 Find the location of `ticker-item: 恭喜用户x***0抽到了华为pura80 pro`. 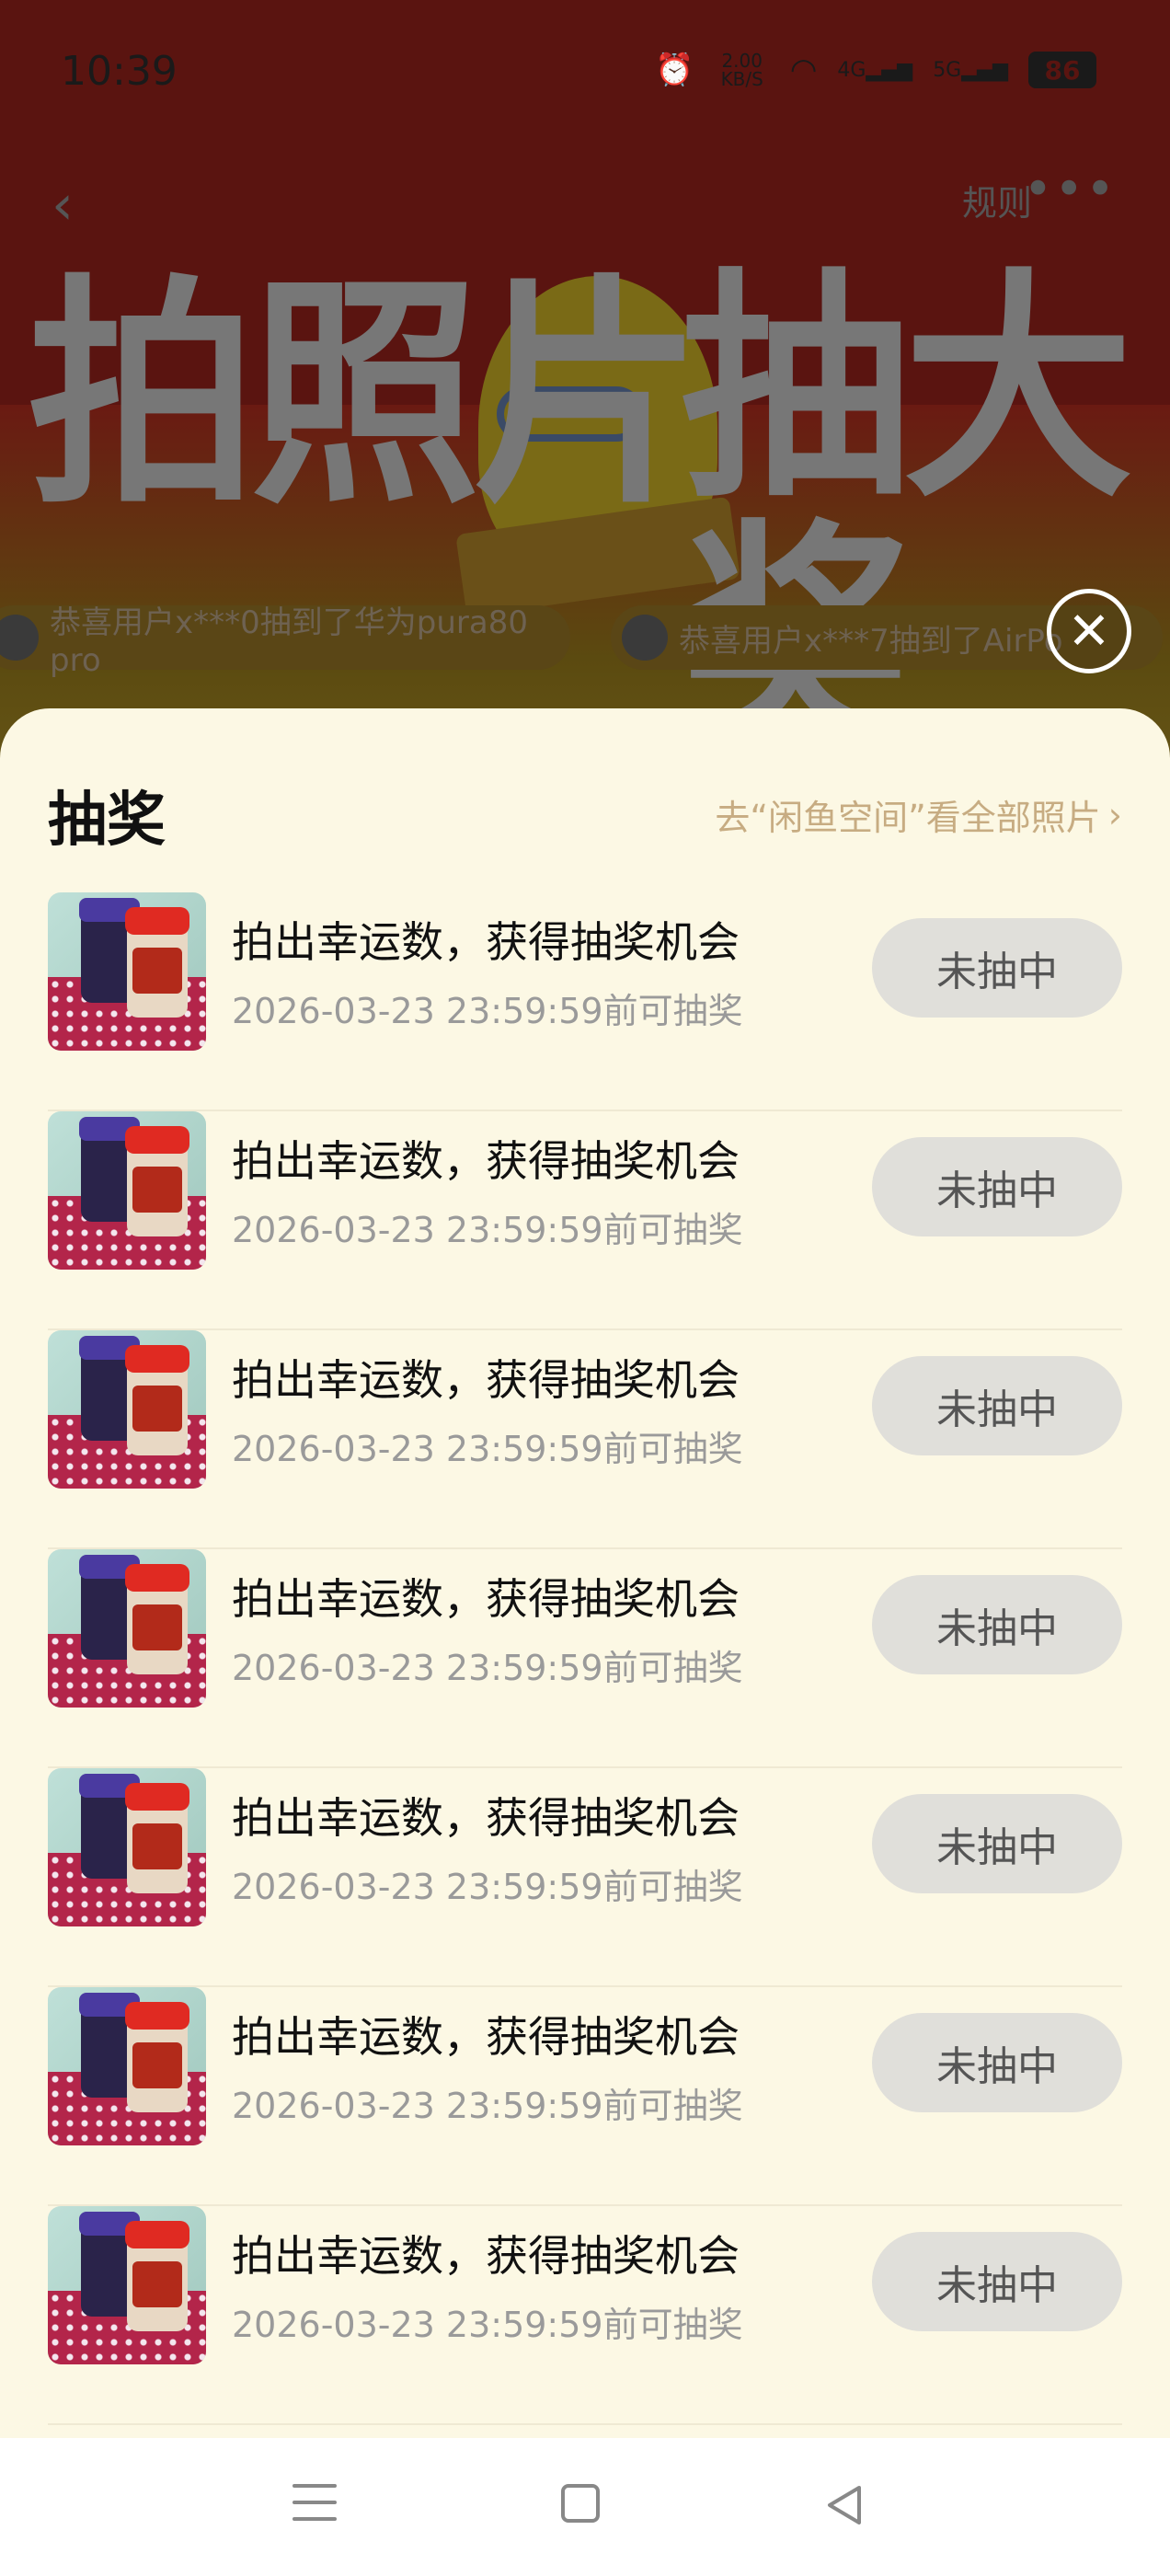

ticker-item: 恭喜用户x***0抽到了华为pura80 pro is located at coordinates (285, 641).